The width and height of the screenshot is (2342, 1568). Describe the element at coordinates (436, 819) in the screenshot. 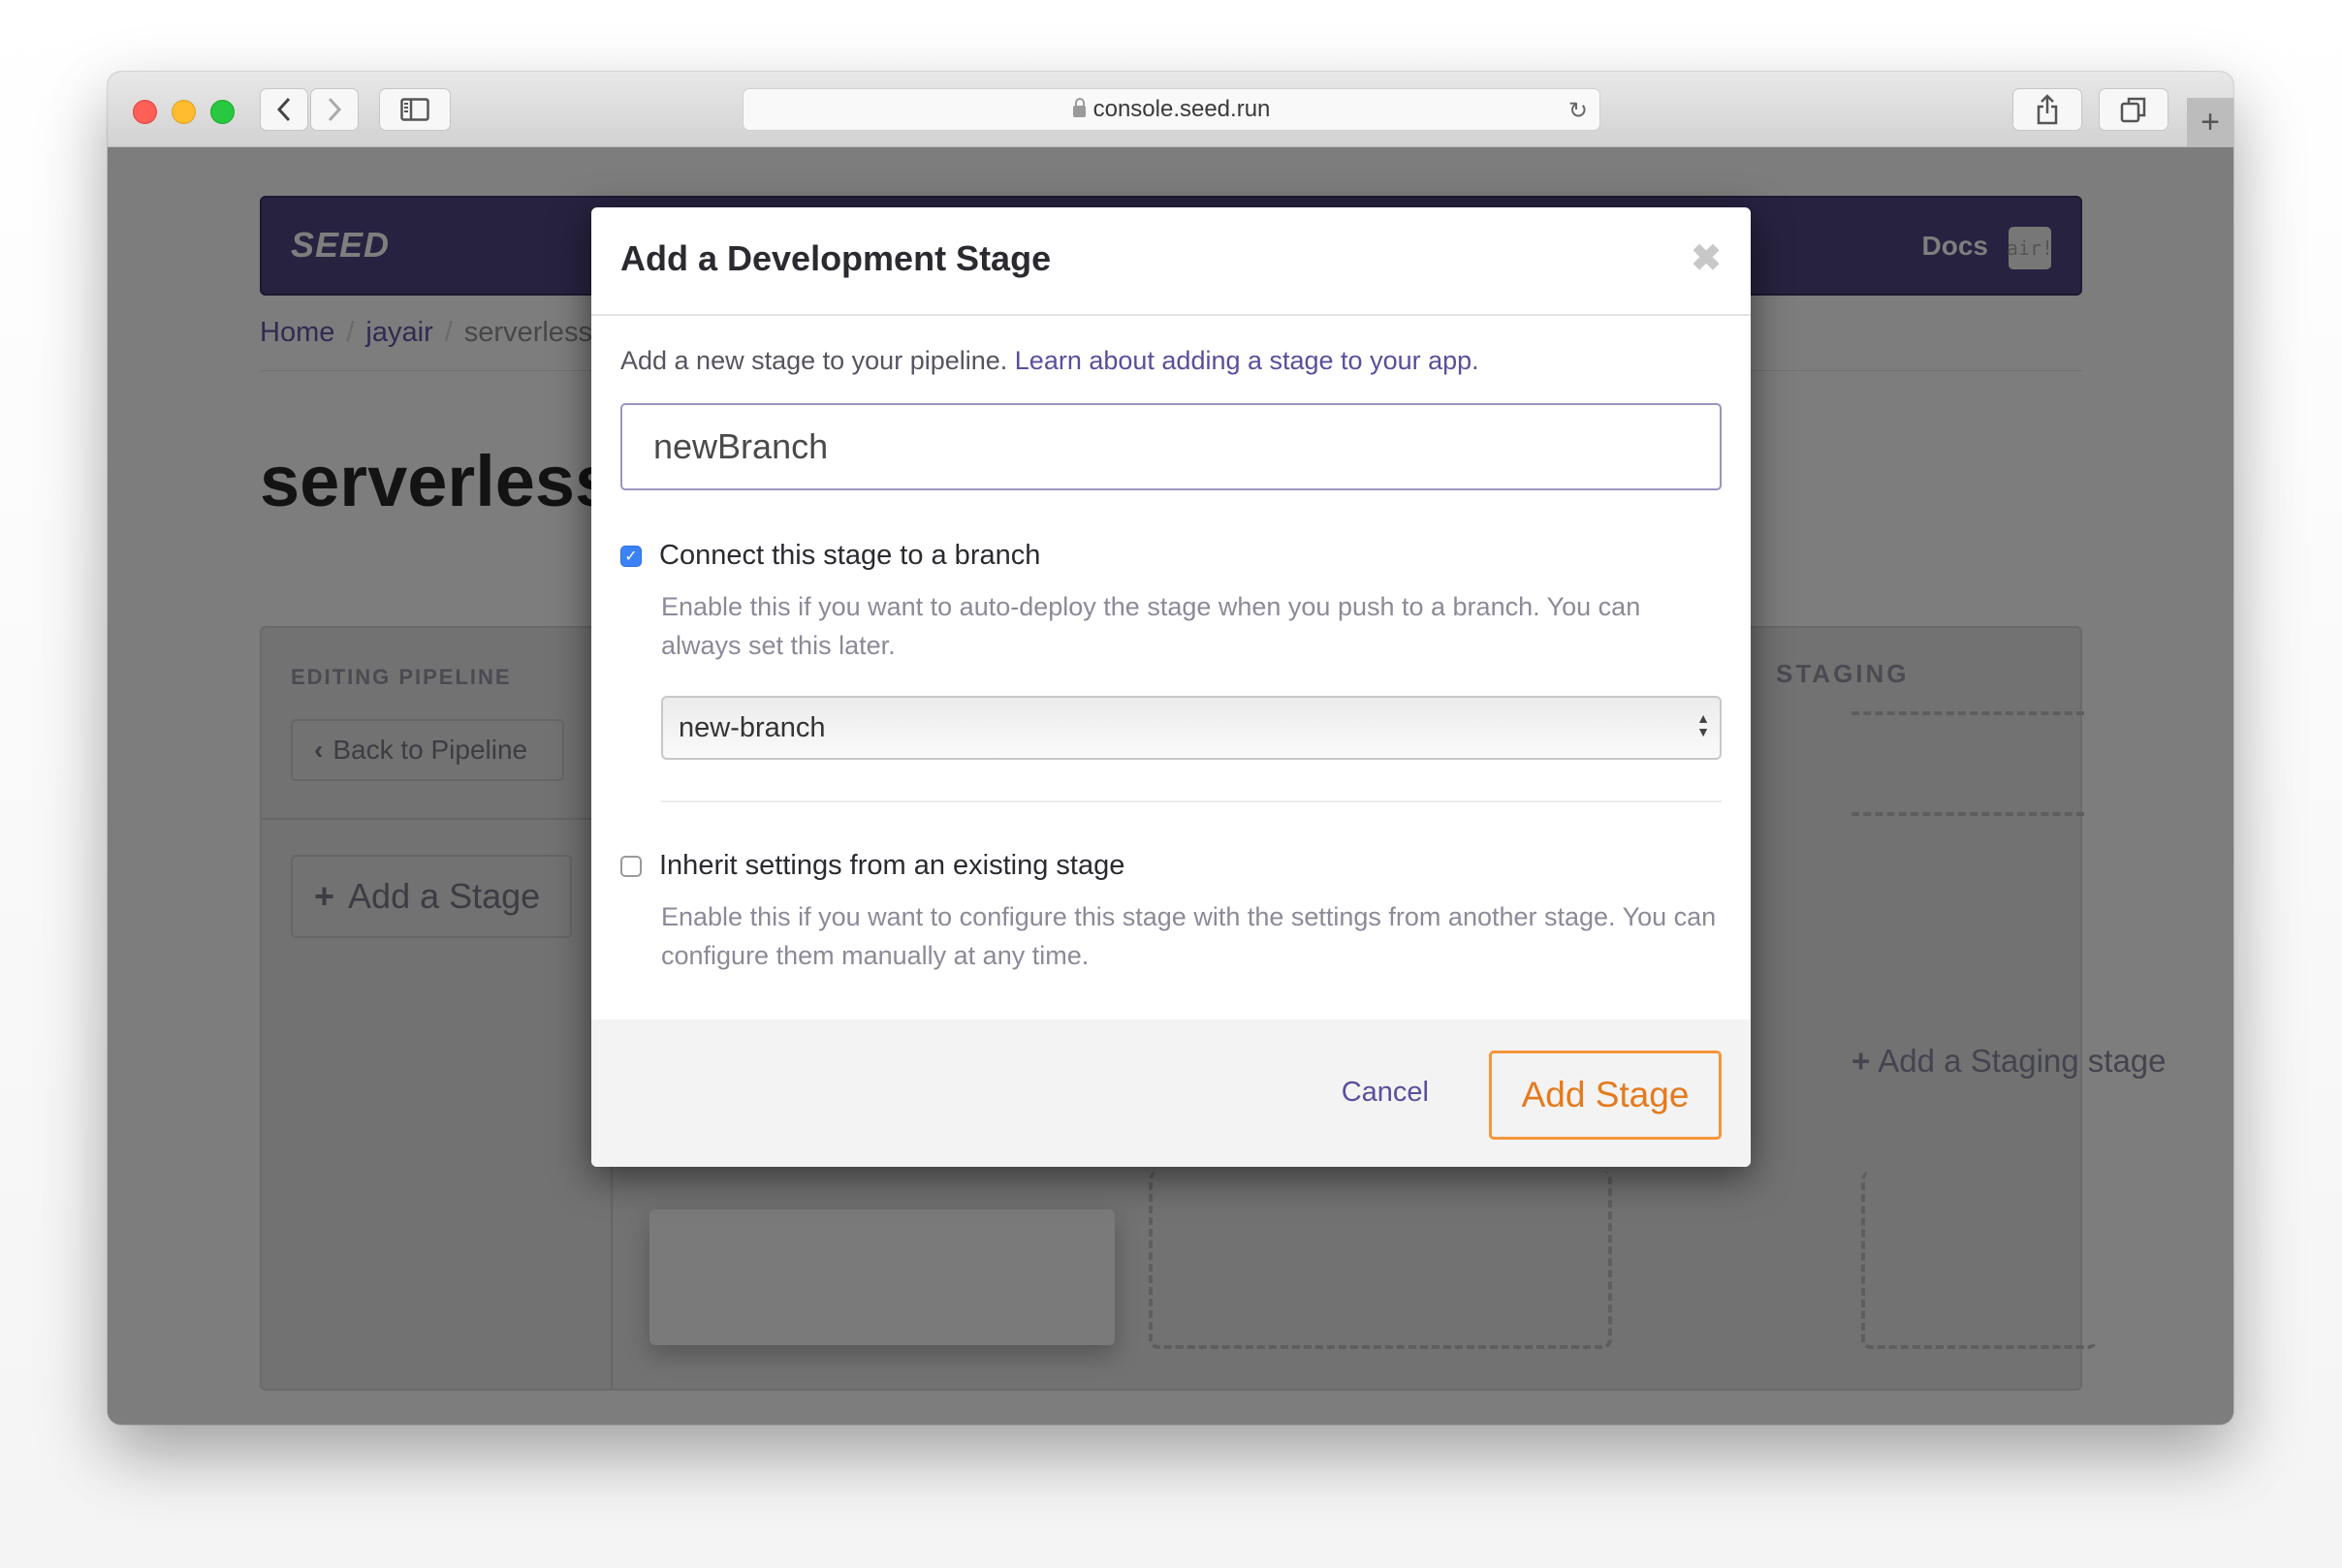

I see `sidebar-divider` at that location.